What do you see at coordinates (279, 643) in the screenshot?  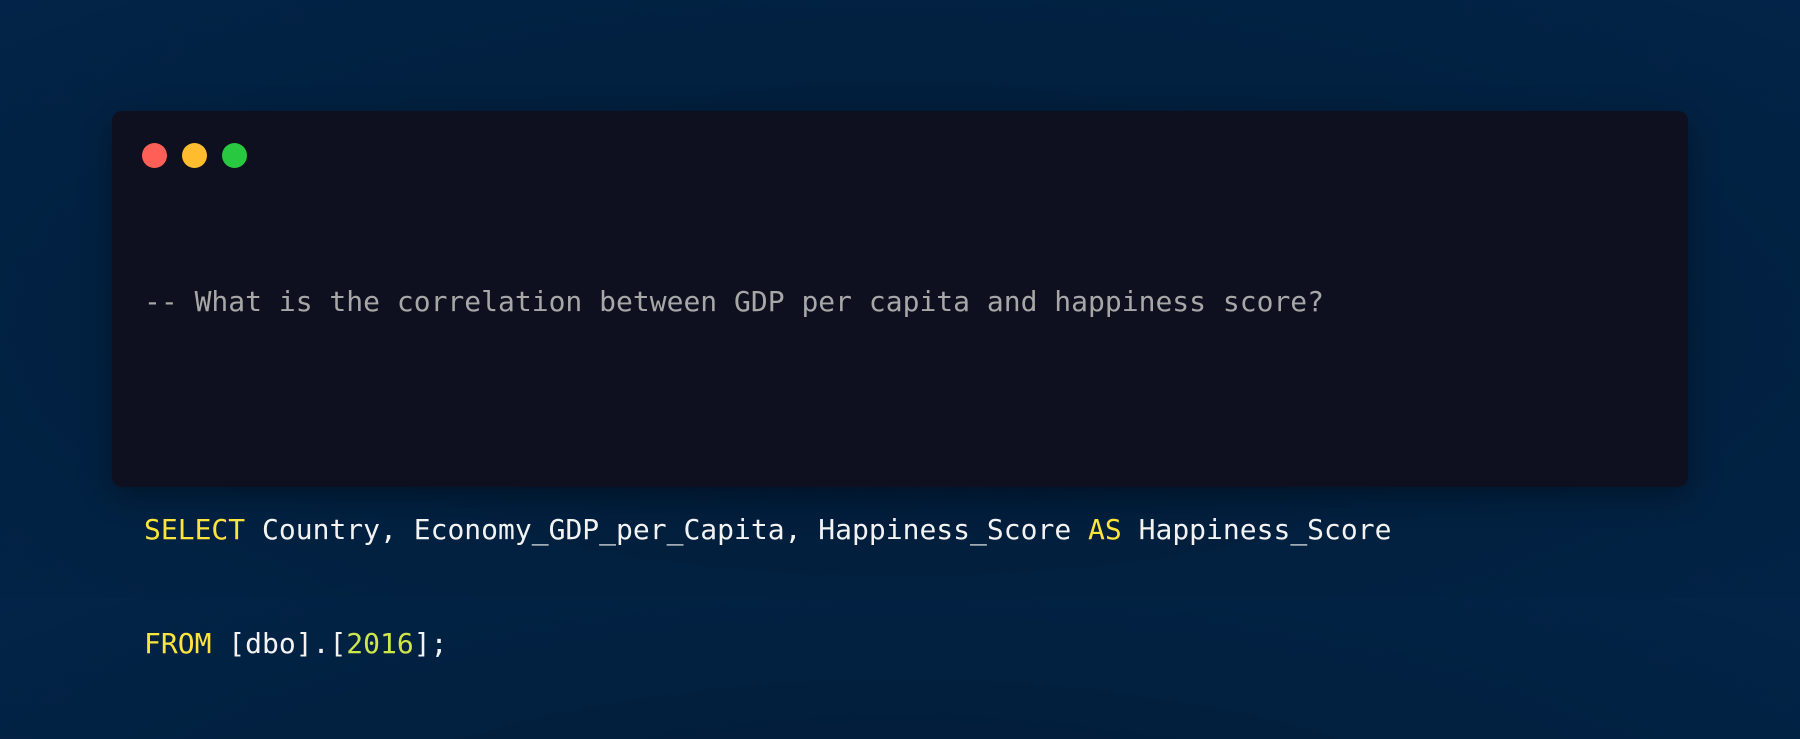 I see `table-prefix: [dbo].[` at bounding box center [279, 643].